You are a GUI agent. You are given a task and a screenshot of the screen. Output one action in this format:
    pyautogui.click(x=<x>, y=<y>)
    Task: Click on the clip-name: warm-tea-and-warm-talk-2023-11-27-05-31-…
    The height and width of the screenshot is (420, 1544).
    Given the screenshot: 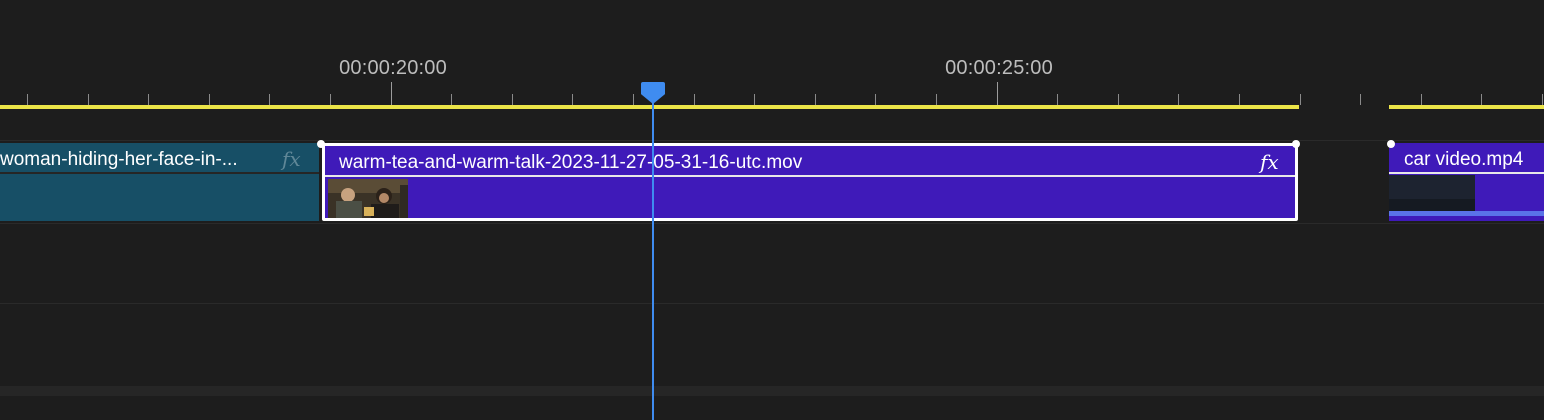 What is the action you would take?
    pyautogui.click(x=571, y=162)
    